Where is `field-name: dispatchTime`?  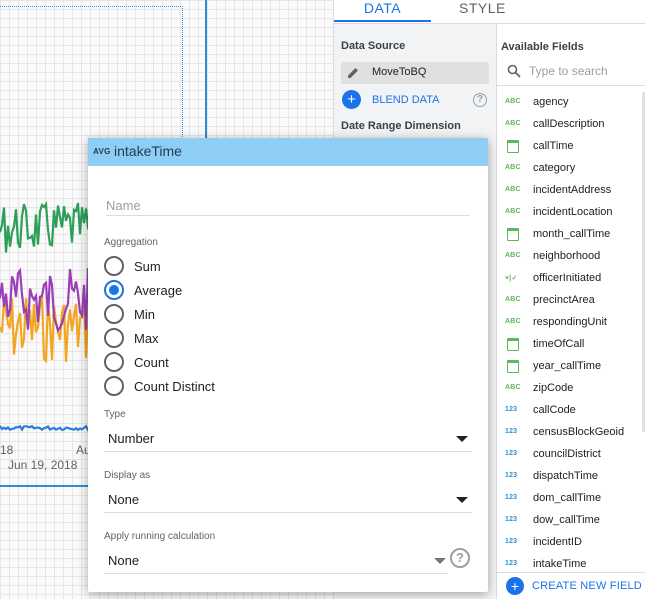
field-name: dispatchTime is located at coordinates (566, 476).